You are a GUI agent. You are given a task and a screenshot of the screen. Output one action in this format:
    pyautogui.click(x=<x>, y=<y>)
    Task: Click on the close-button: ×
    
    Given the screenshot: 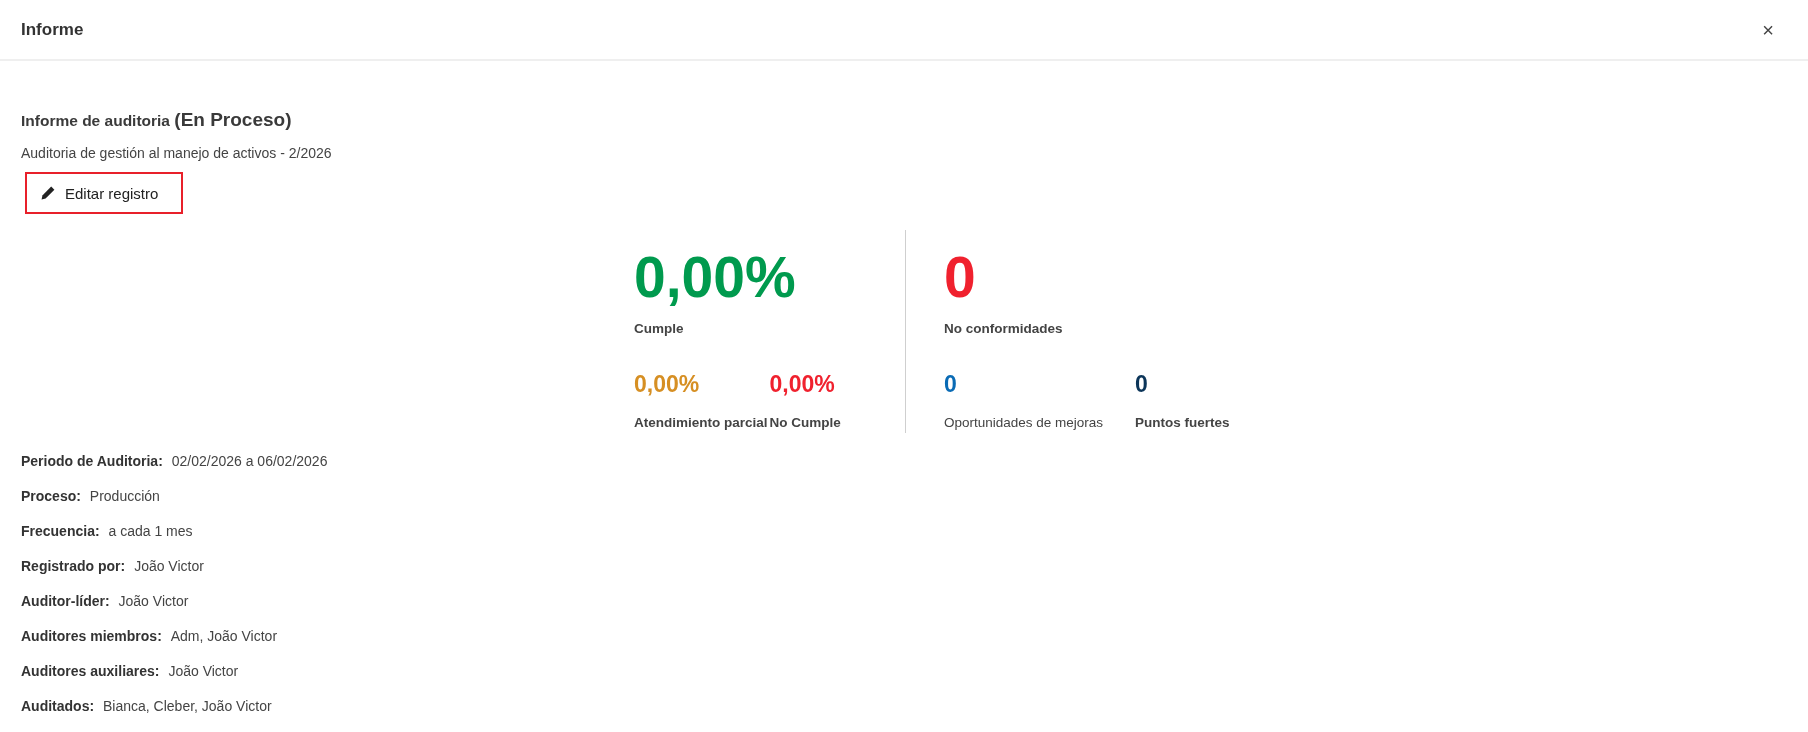 What is the action you would take?
    pyautogui.click(x=1768, y=29)
    